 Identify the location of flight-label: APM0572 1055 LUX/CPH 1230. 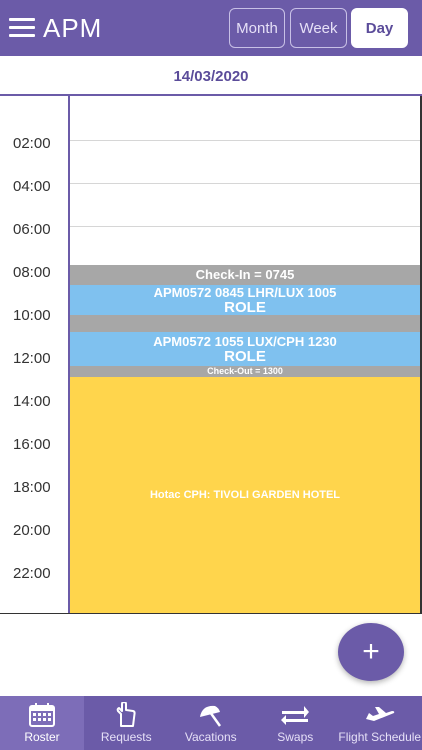
(245, 341).